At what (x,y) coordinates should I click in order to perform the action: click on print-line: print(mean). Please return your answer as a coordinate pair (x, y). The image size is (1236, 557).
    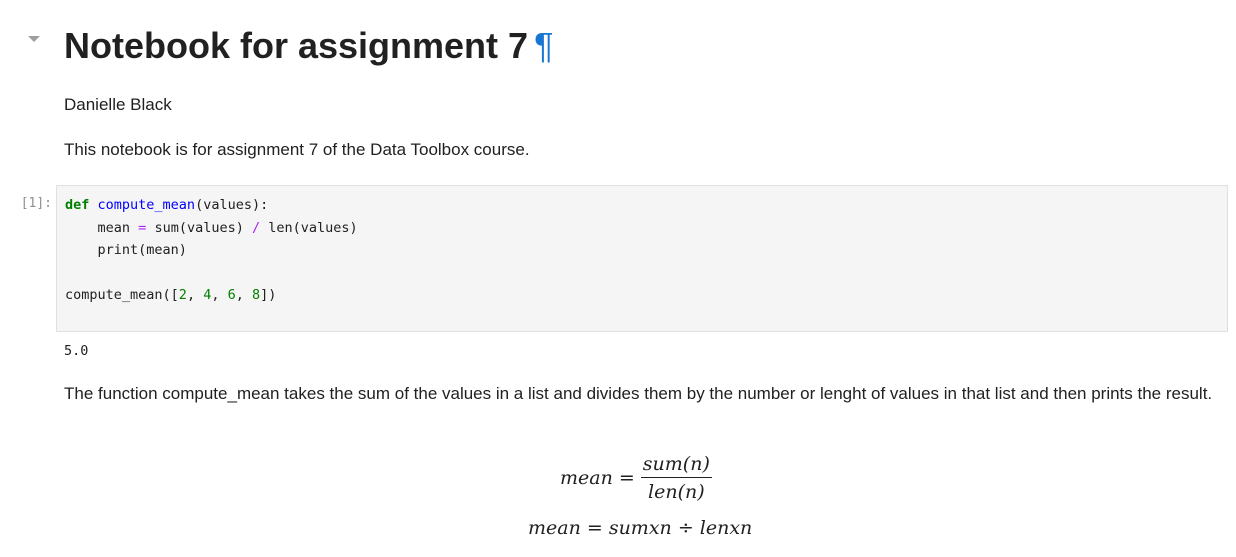
    Looking at the image, I should click on (126, 250).